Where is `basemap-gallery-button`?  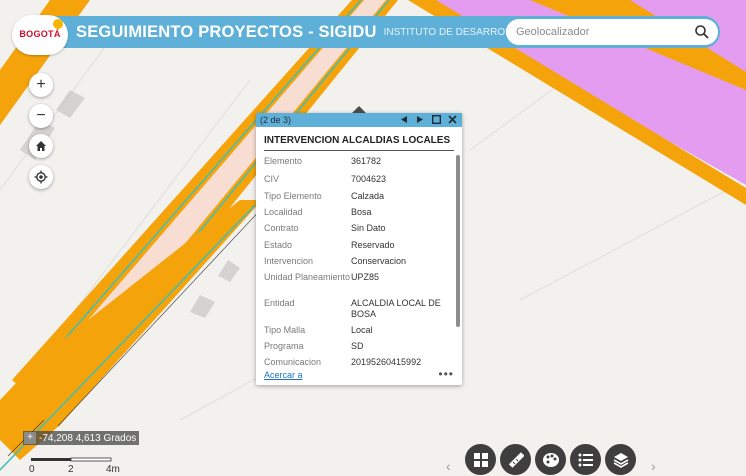
basemap-gallery-button is located at coordinates (480, 459).